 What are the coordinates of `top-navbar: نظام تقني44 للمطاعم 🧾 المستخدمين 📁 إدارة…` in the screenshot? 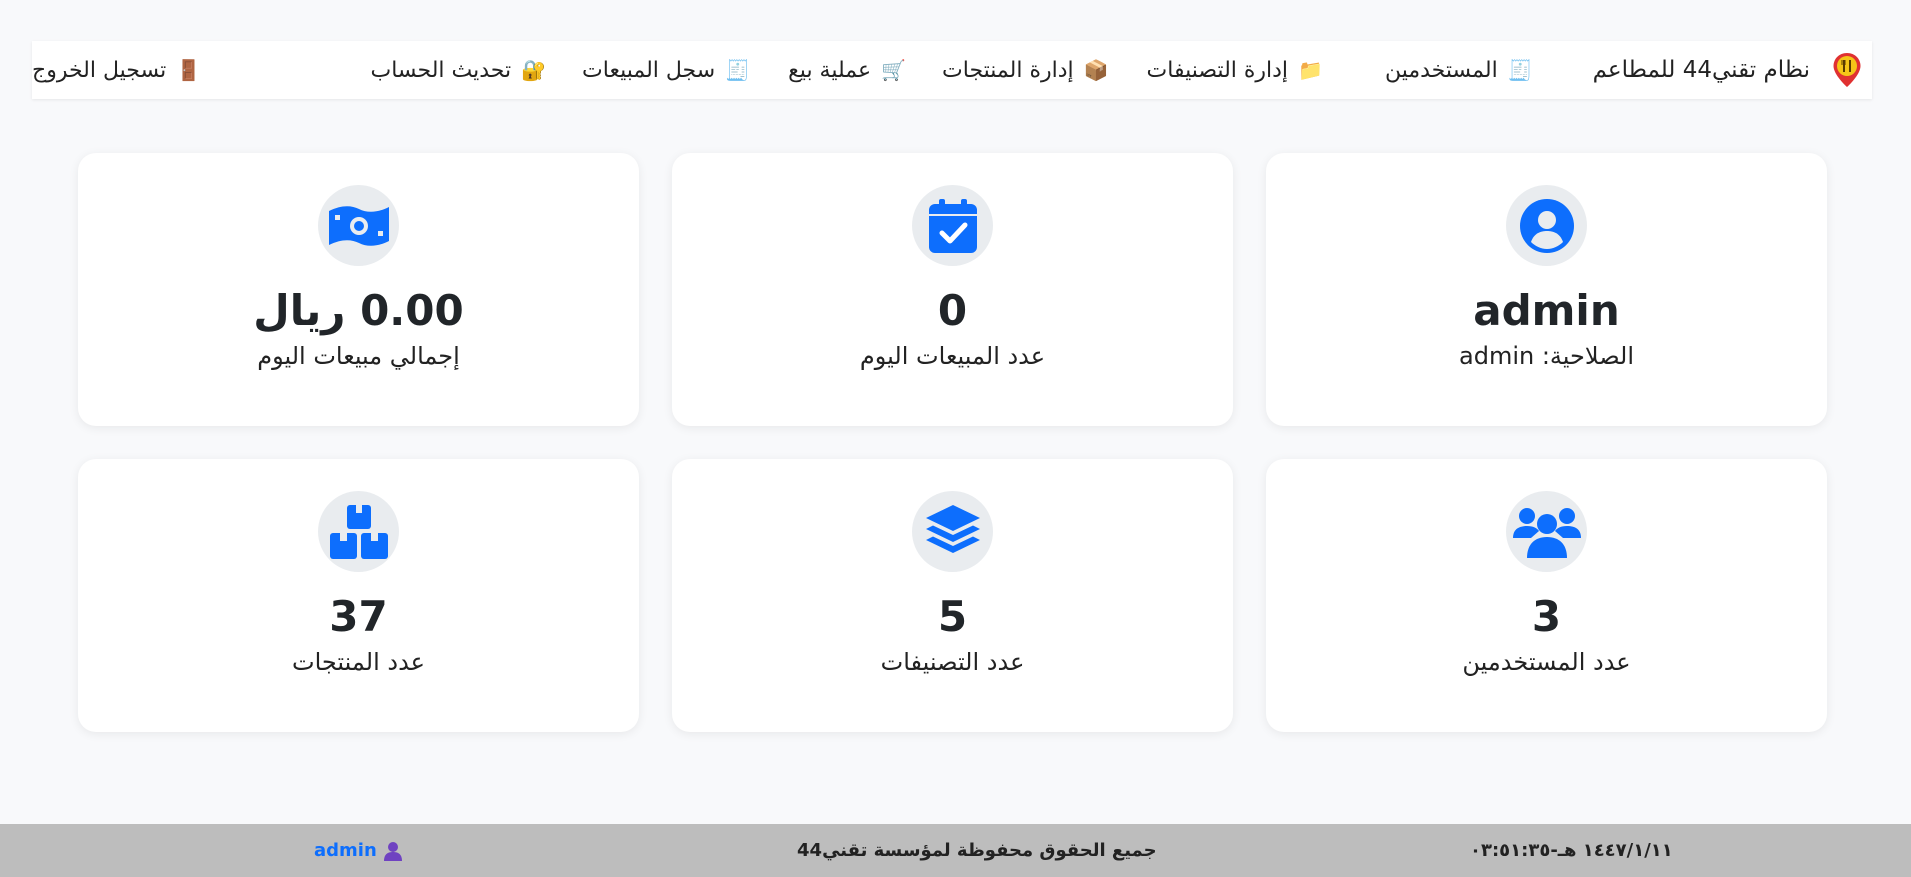 It's located at (952, 70).